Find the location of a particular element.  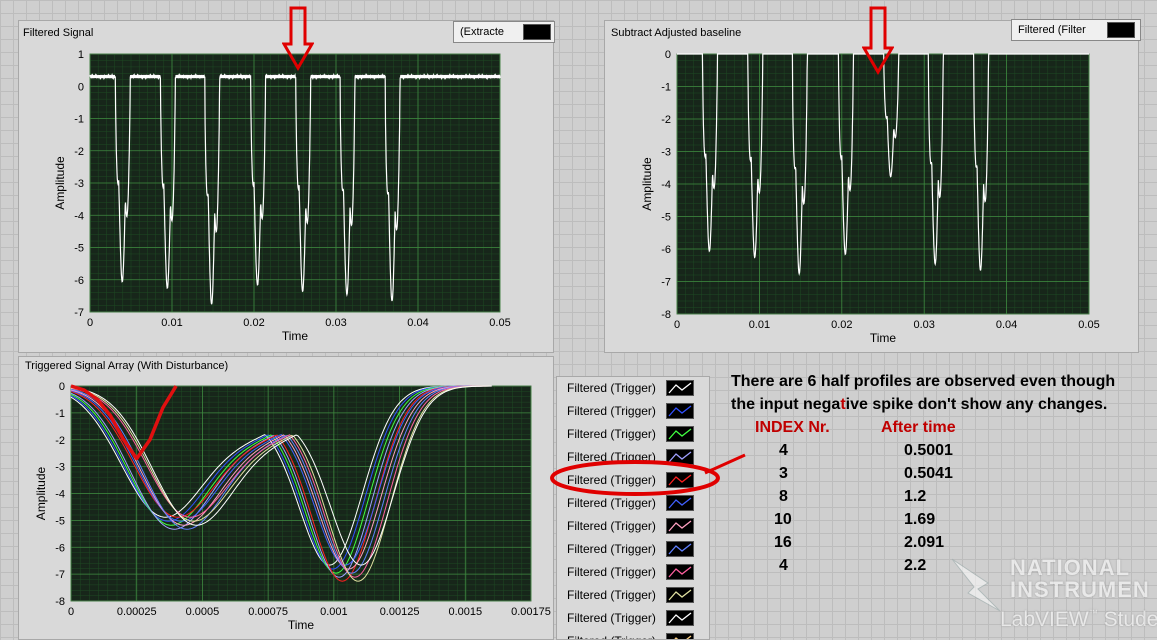

index-value: 10 is located at coordinates (783, 519).